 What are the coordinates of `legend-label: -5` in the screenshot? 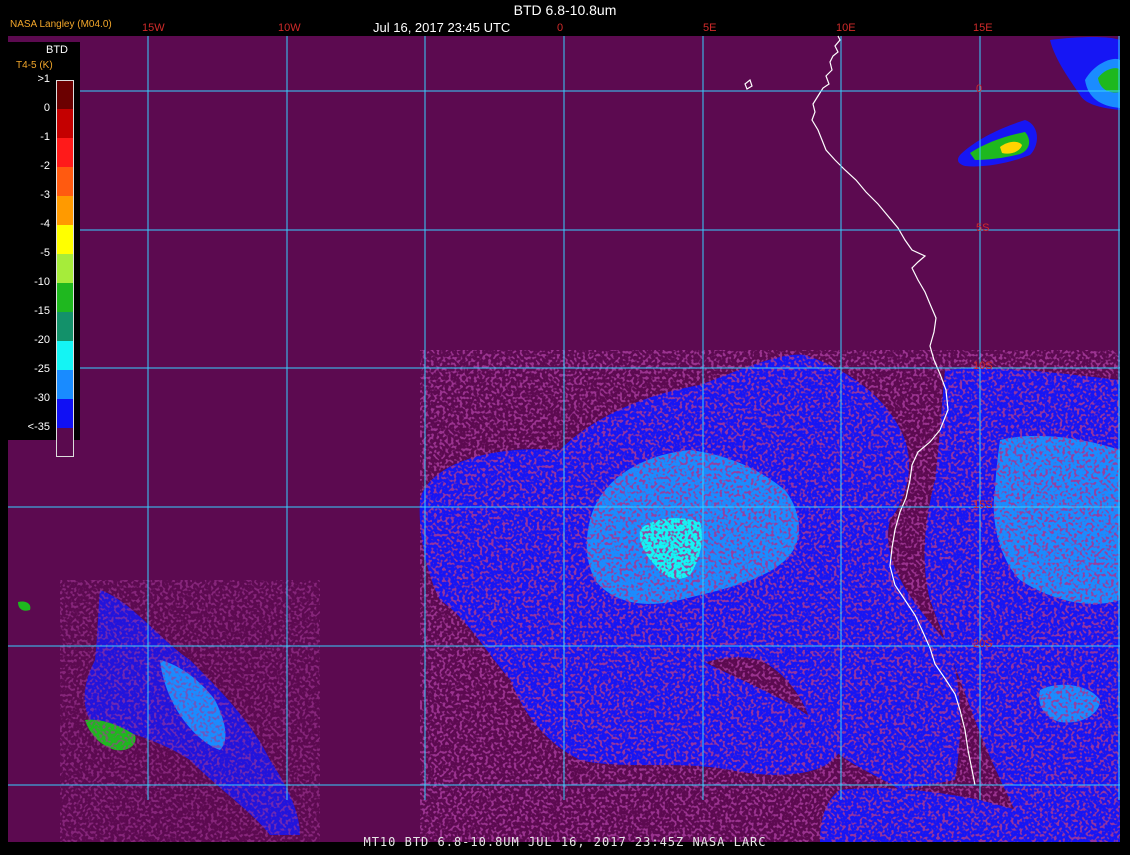 It's located at (45, 253).